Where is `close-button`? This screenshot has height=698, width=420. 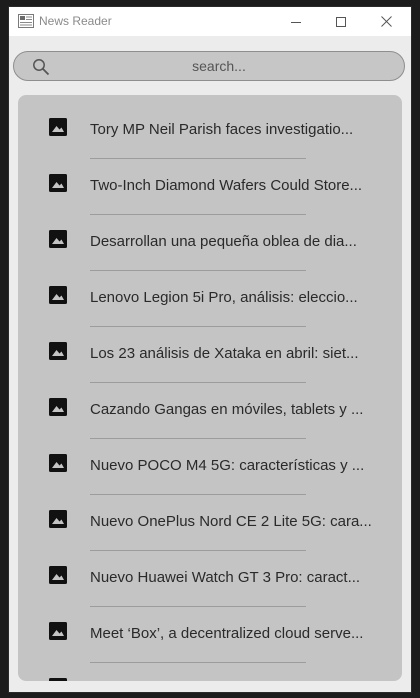
close-button is located at coordinates (386, 21).